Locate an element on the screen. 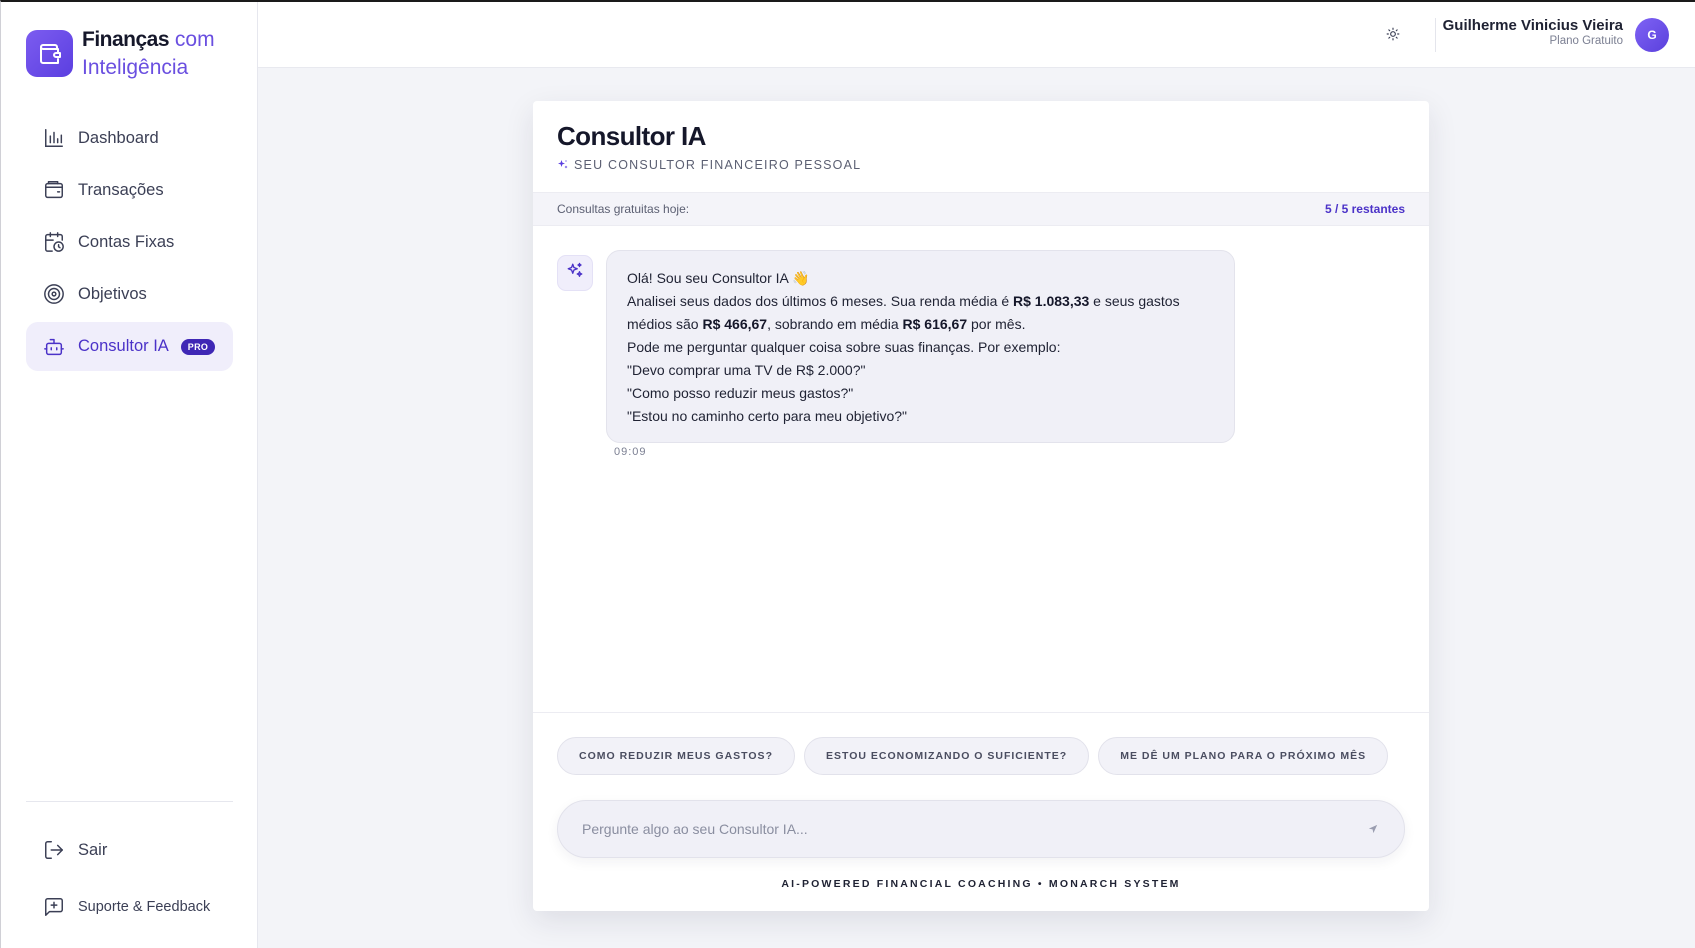 This screenshot has height=948, width=1695. brand: Finanças com Inteligência is located at coordinates (120, 55).